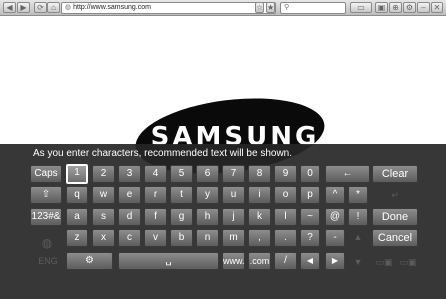 The height and width of the screenshot is (299, 446). What do you see at coordinates (129, 238) in the screenshot?
I see `key-c: c` at bounding box center [129, 238].